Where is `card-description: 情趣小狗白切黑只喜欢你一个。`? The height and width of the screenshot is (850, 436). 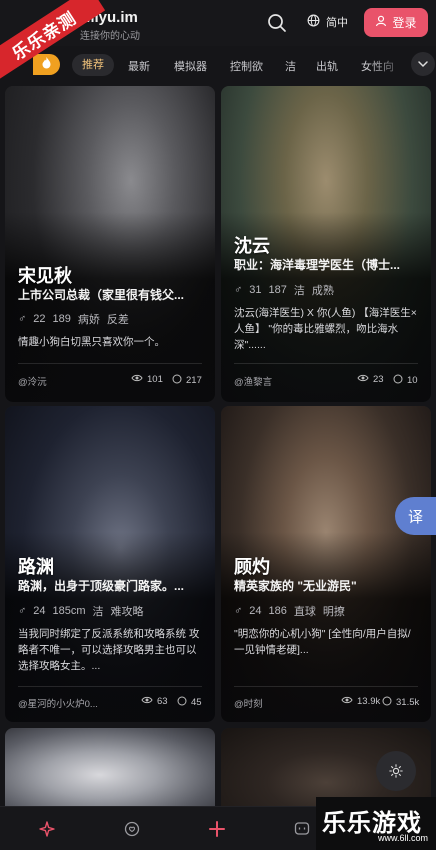
card-description: 情趣小狗白切黑只喜欢你一个。 is located at coordinates (91, 342).